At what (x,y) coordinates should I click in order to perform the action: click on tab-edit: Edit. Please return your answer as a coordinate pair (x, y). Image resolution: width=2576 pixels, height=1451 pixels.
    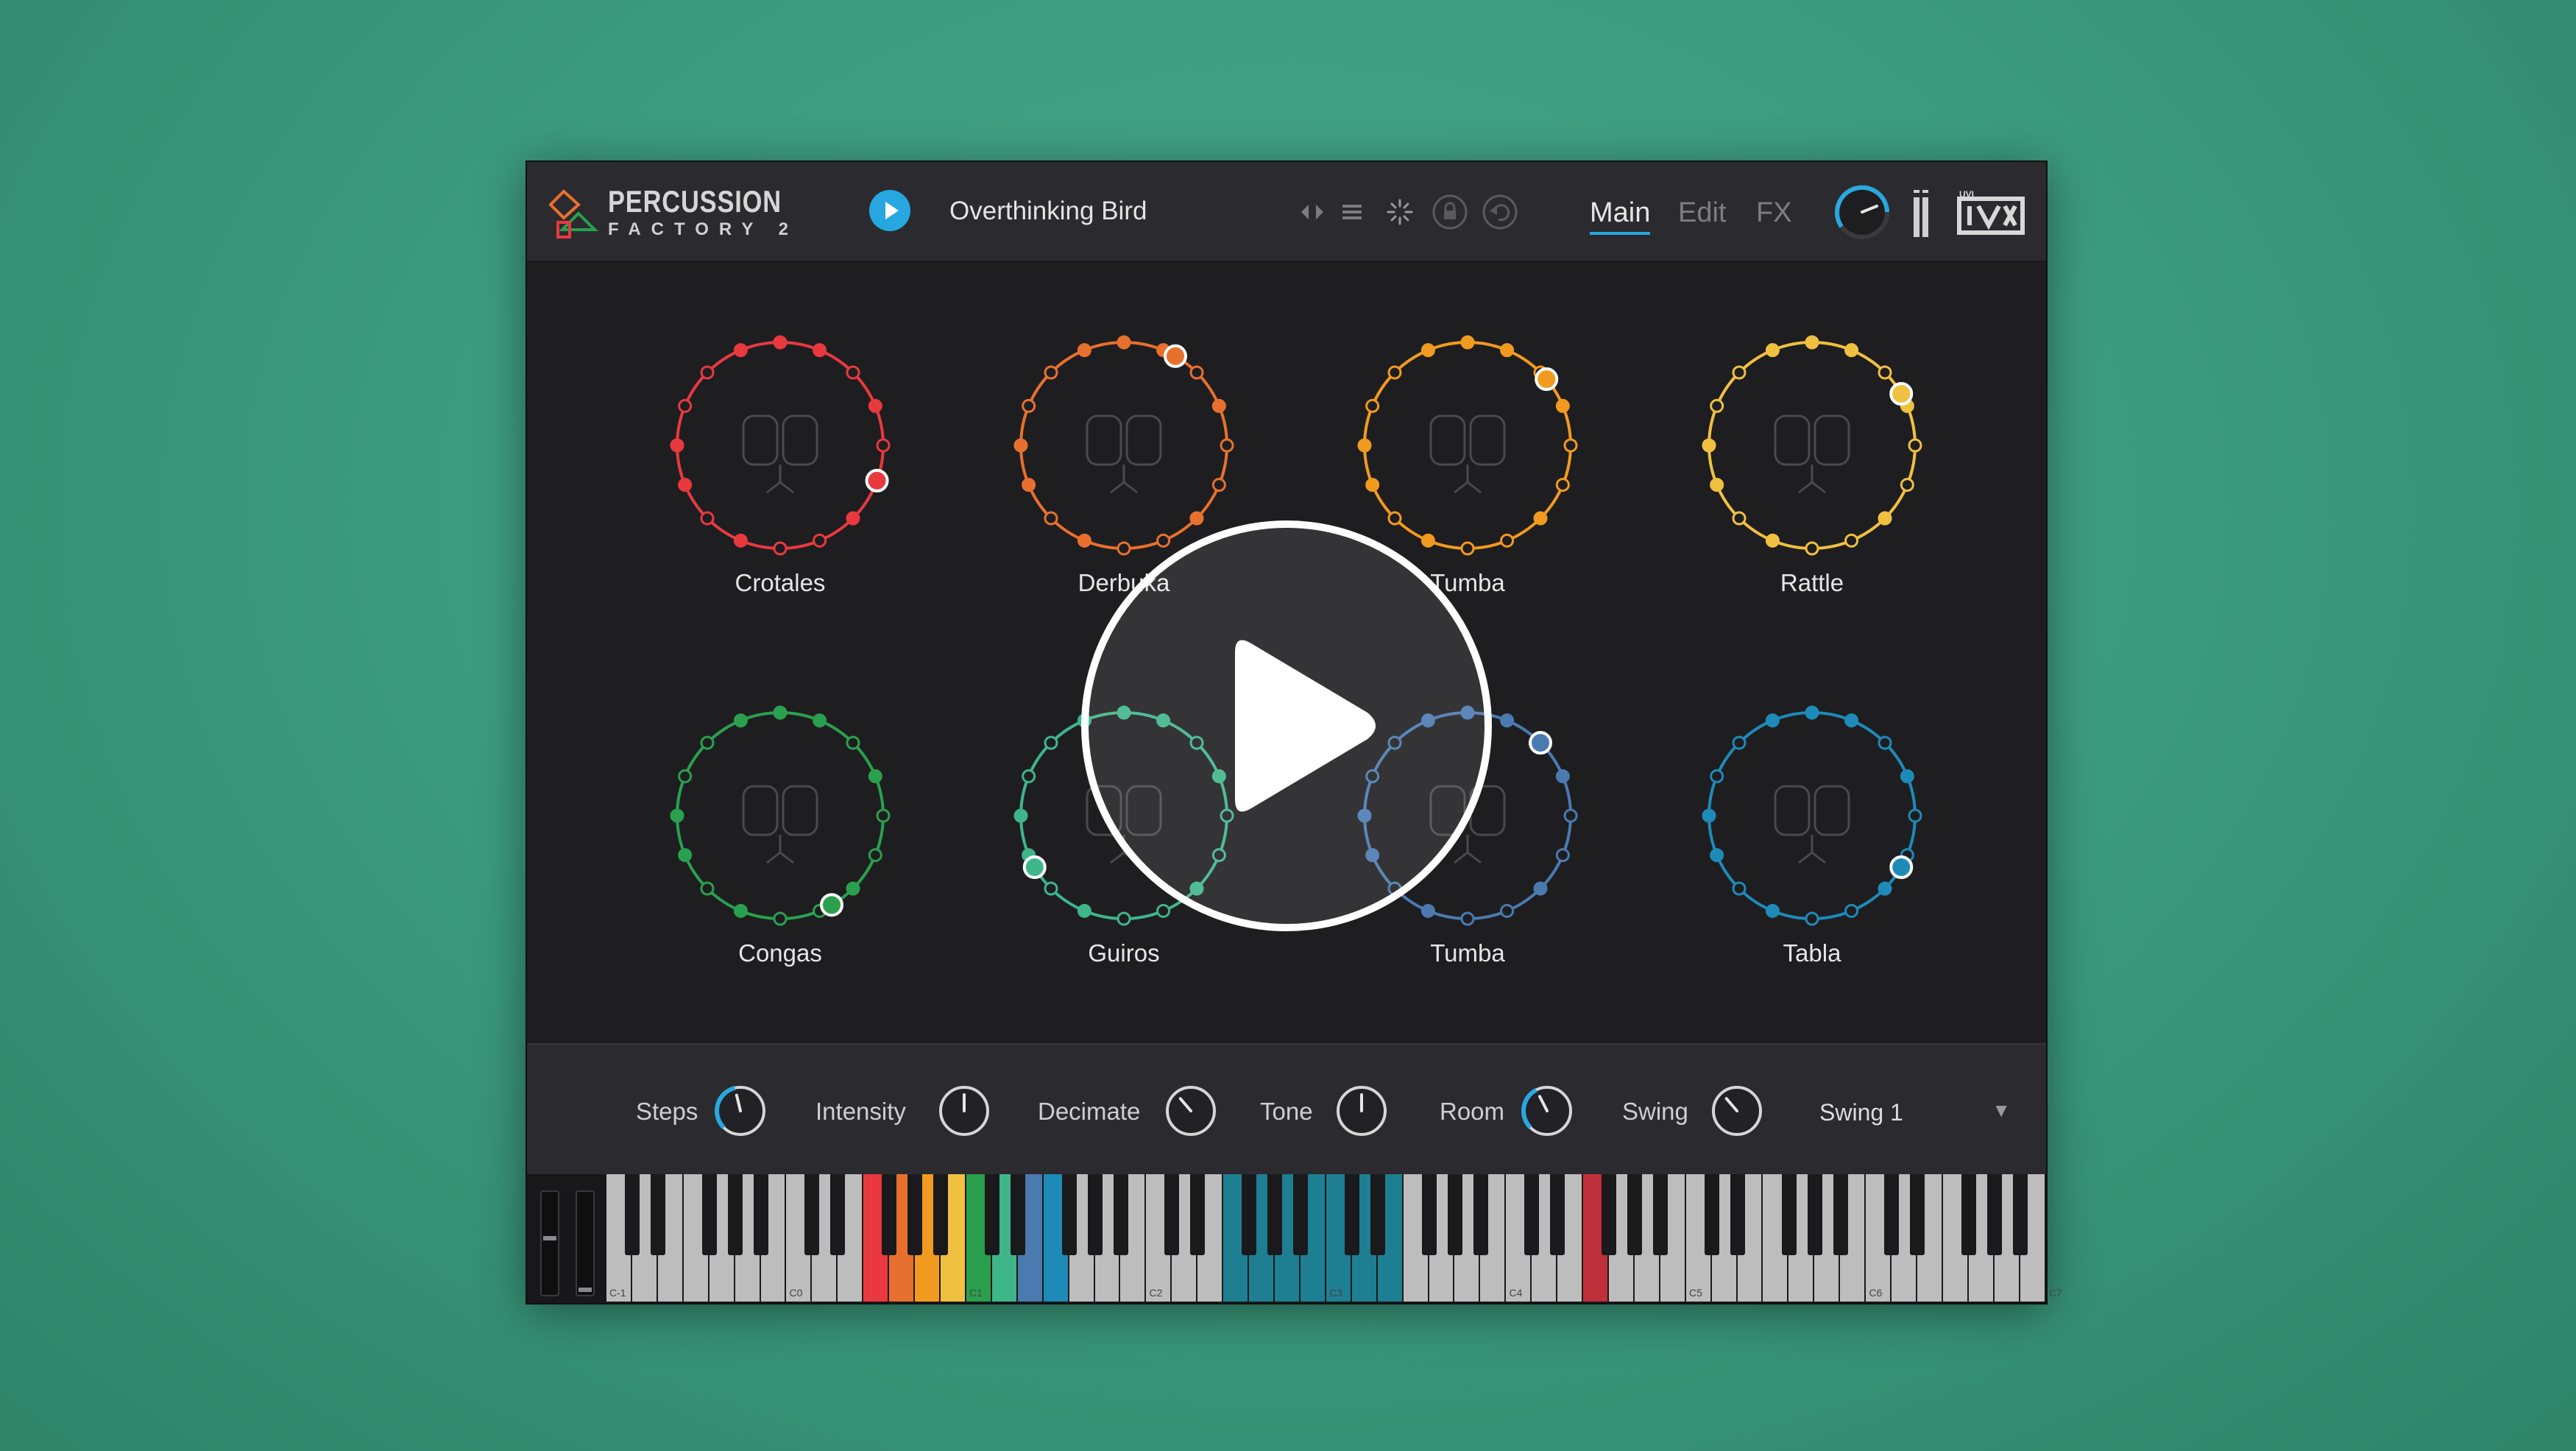
    Looking at the image, I should click on (1702, 213).